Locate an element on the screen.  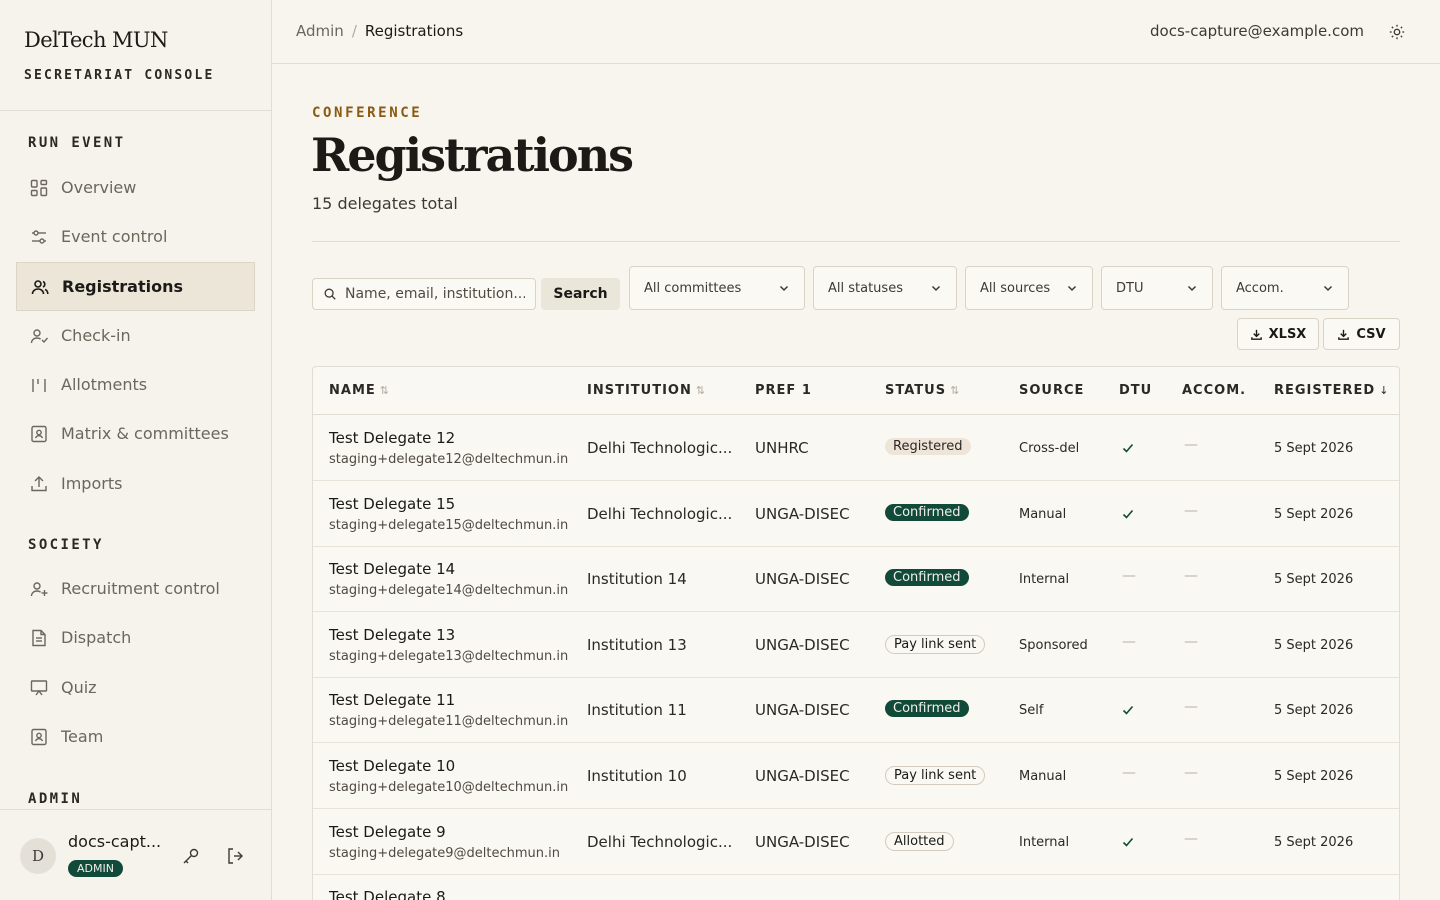
sliders-icon is located at coordinates (39, 236).